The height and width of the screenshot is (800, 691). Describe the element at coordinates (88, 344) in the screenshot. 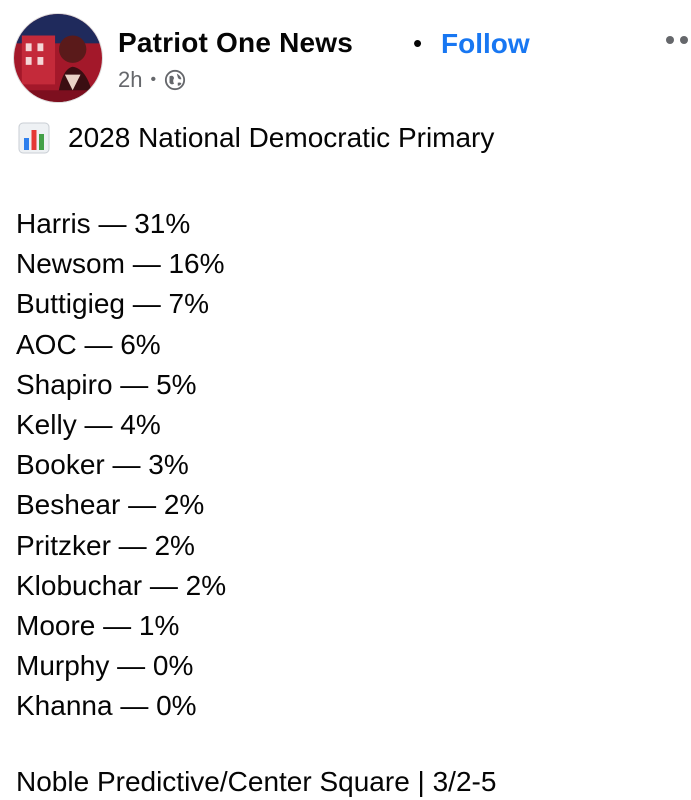

I see `list-item: AOC — 6%` at that location.